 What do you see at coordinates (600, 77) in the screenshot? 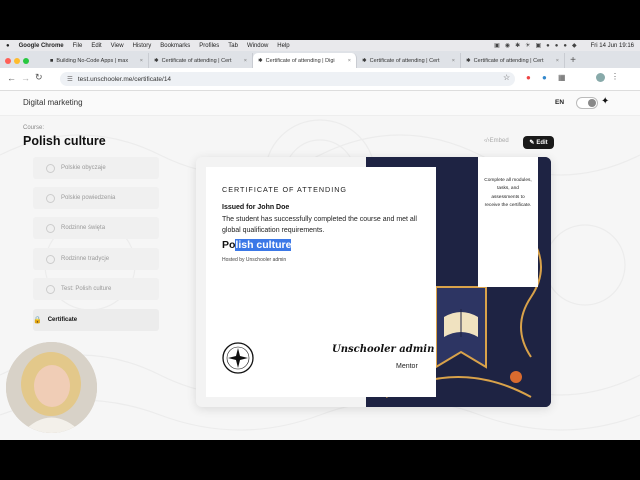
I see `profile-avatar` at bounding box center [600, 77].